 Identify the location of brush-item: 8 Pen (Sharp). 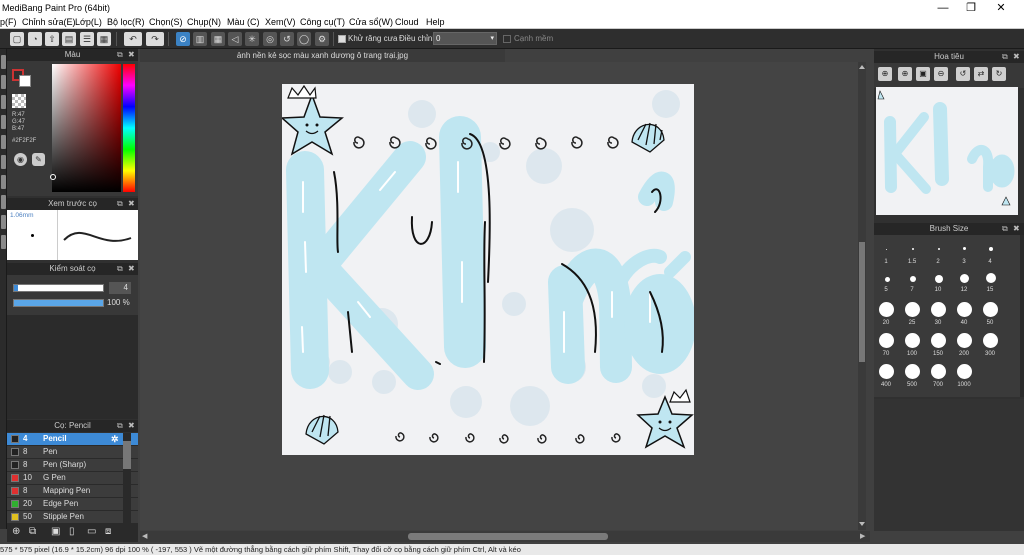
(72, 465).